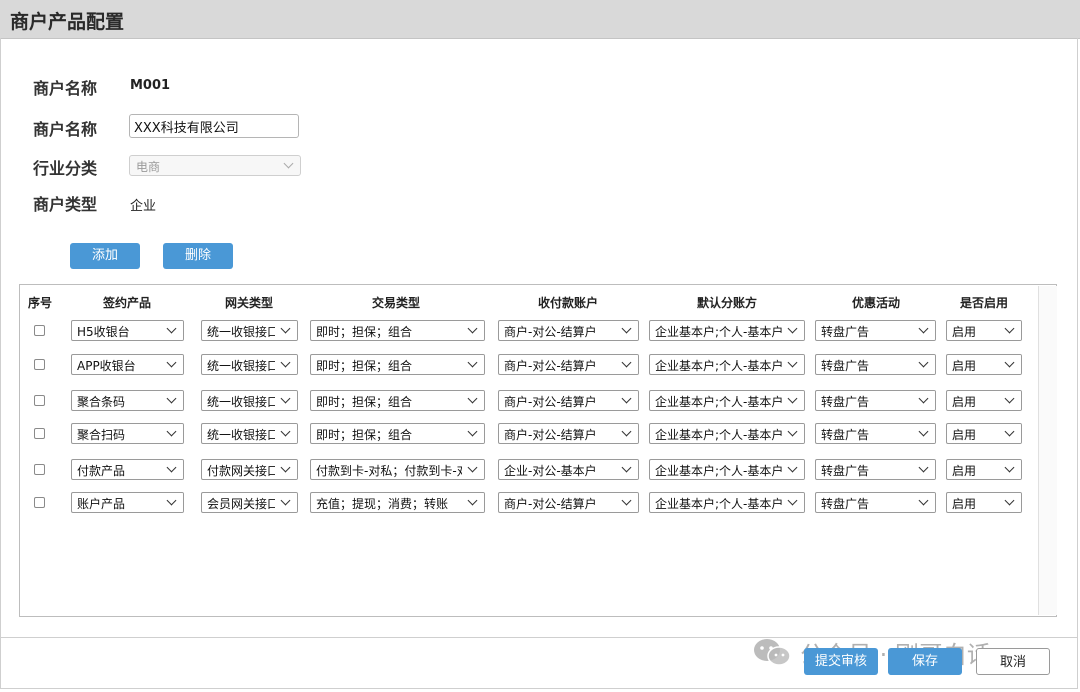 Image resolution: width=1080 pixels, height=692 pixels. I want to click on product-select: 聚合扫码, so click(127, 433).